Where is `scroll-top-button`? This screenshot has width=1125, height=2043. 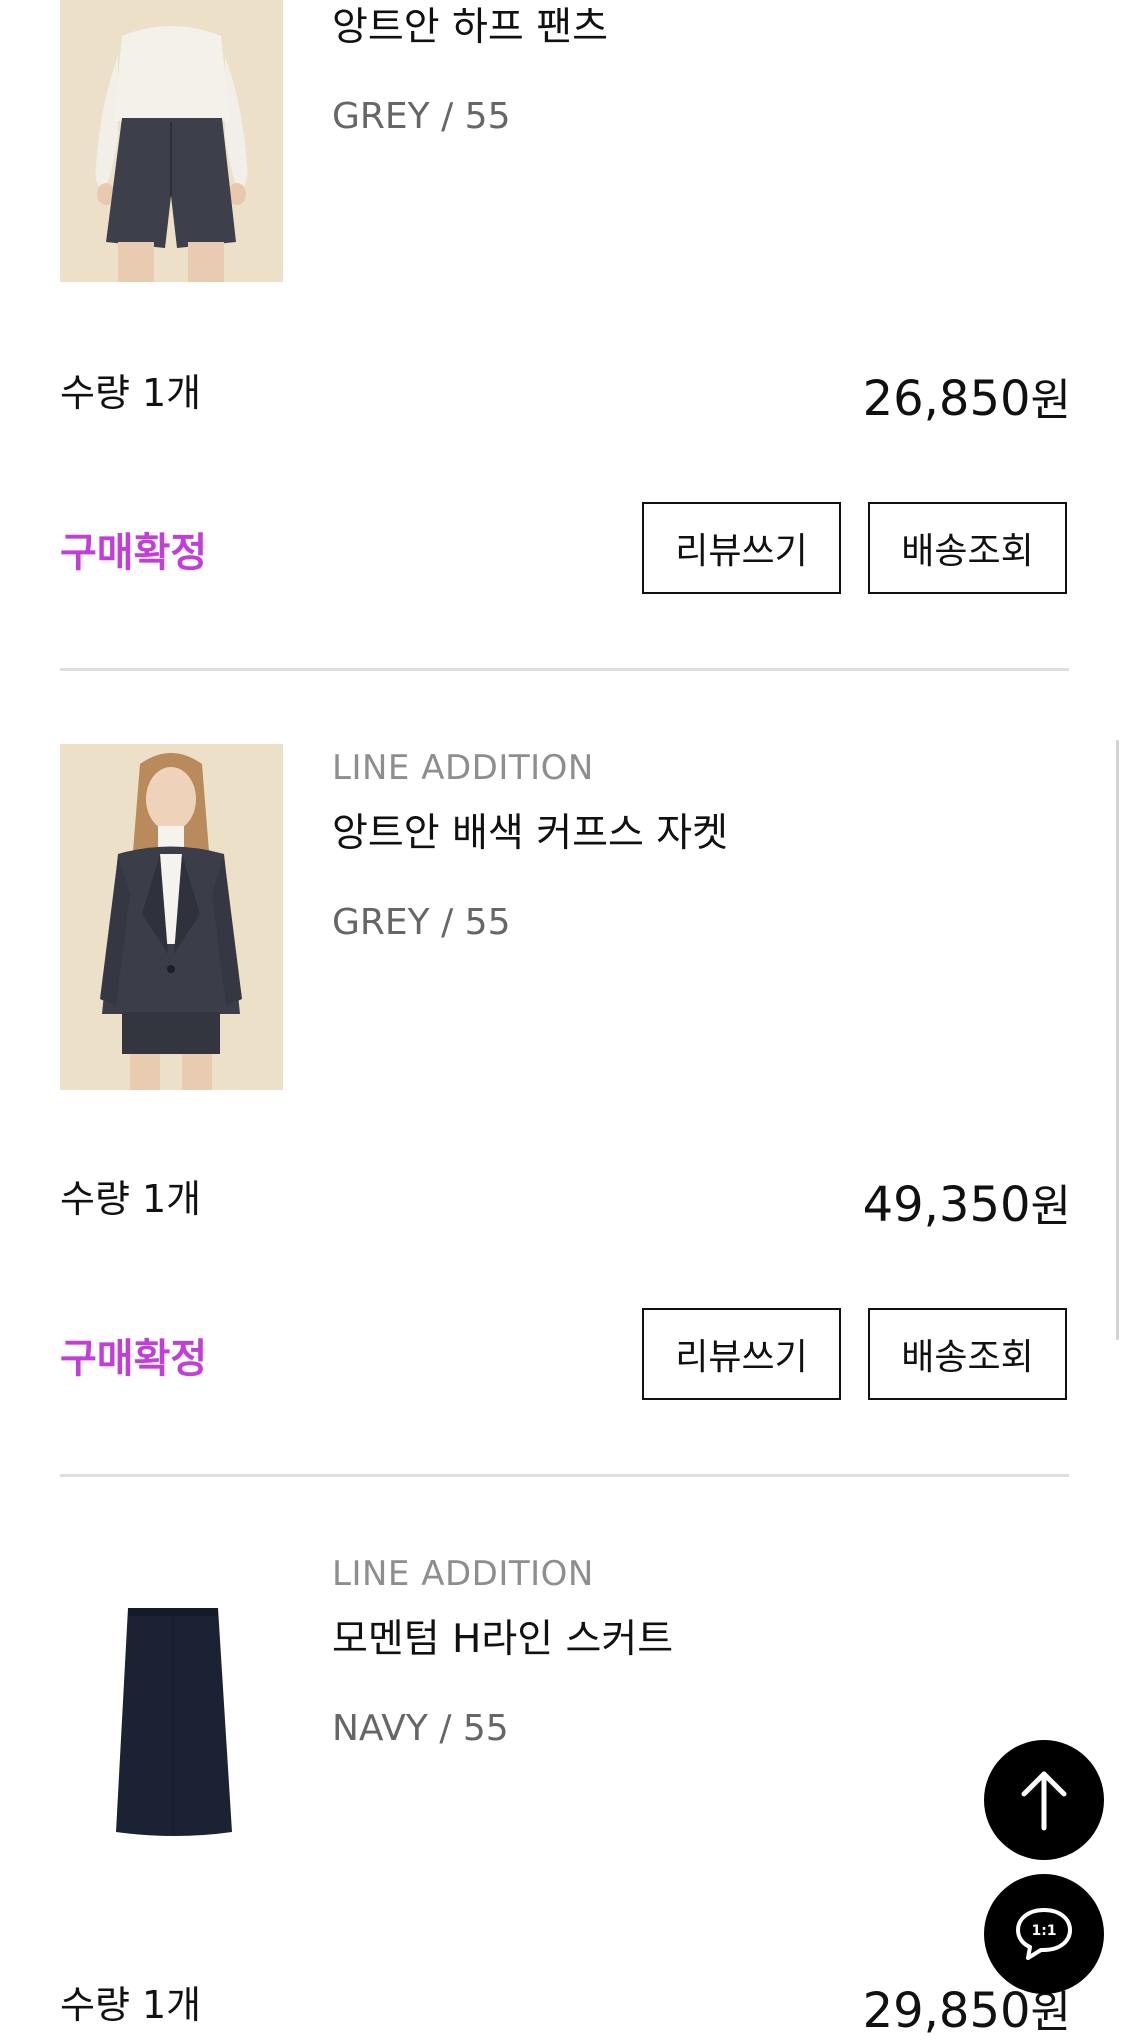 scroll-top-button is located at coordinates (1044, 1800).